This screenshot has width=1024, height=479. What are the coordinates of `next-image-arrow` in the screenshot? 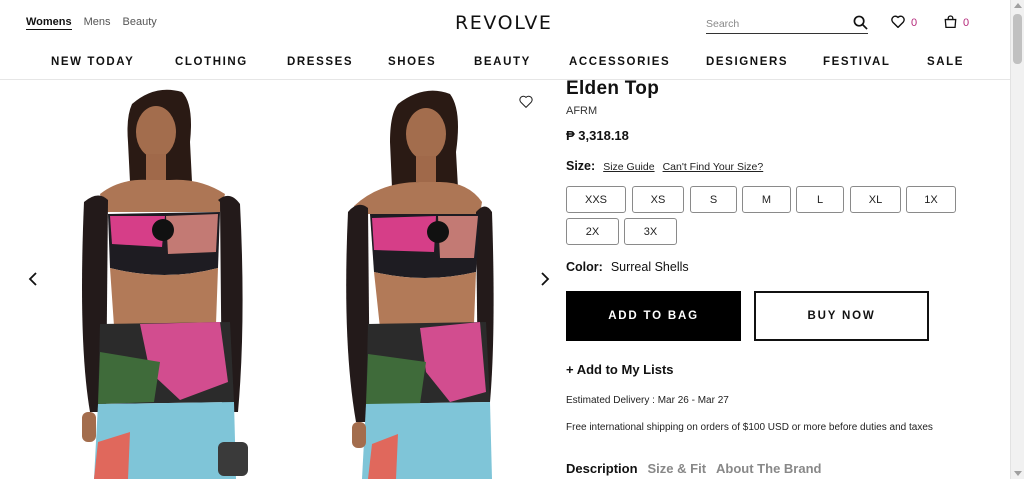 It's located at (544, 279).